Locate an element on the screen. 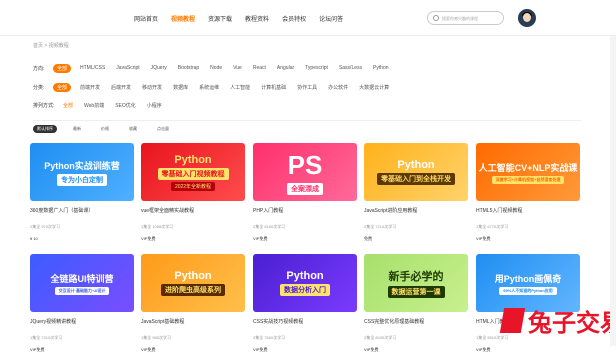 The width and height of the screenshot is (616, 362). filter-option: Bootstrap is located at coordinates (188, 68).